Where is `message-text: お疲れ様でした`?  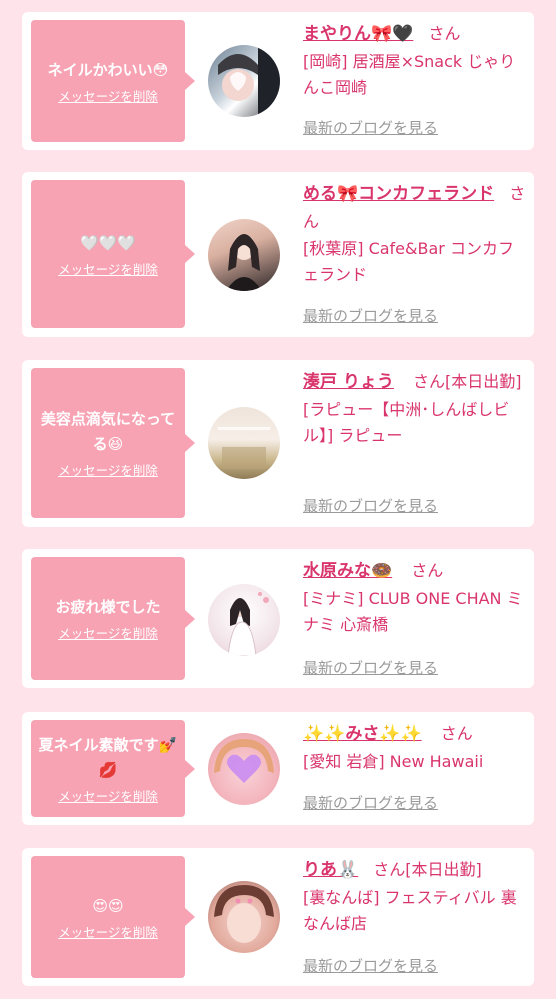 message-text: お疲れ様でした is located at coordinates (108, 607).